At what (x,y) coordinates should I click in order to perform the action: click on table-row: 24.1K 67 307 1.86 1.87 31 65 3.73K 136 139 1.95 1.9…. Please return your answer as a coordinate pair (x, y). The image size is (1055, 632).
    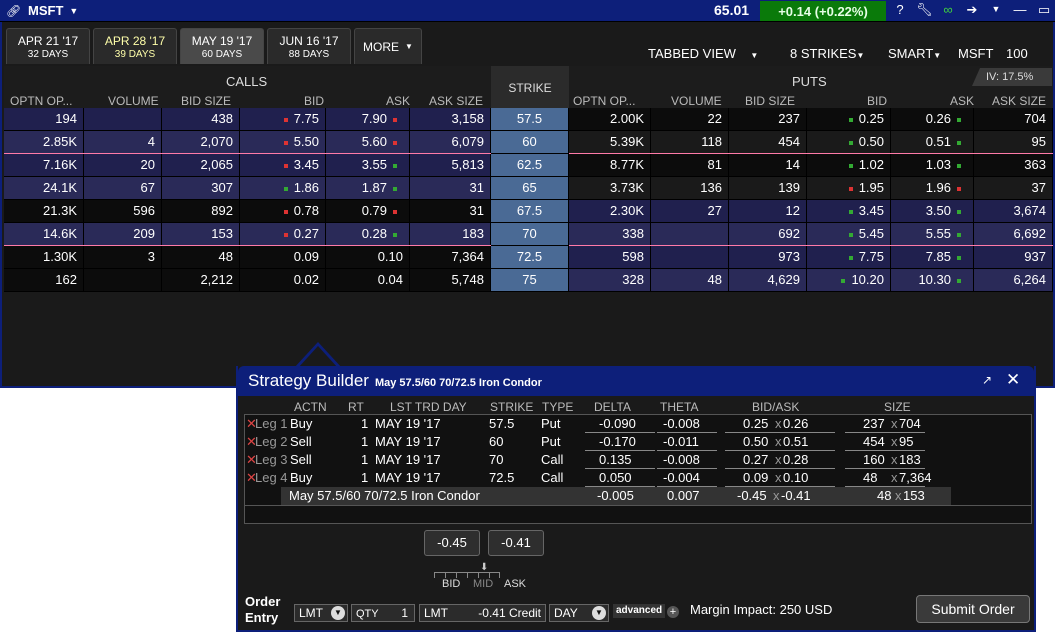
    Looking at the image, I should click on (528, 188).